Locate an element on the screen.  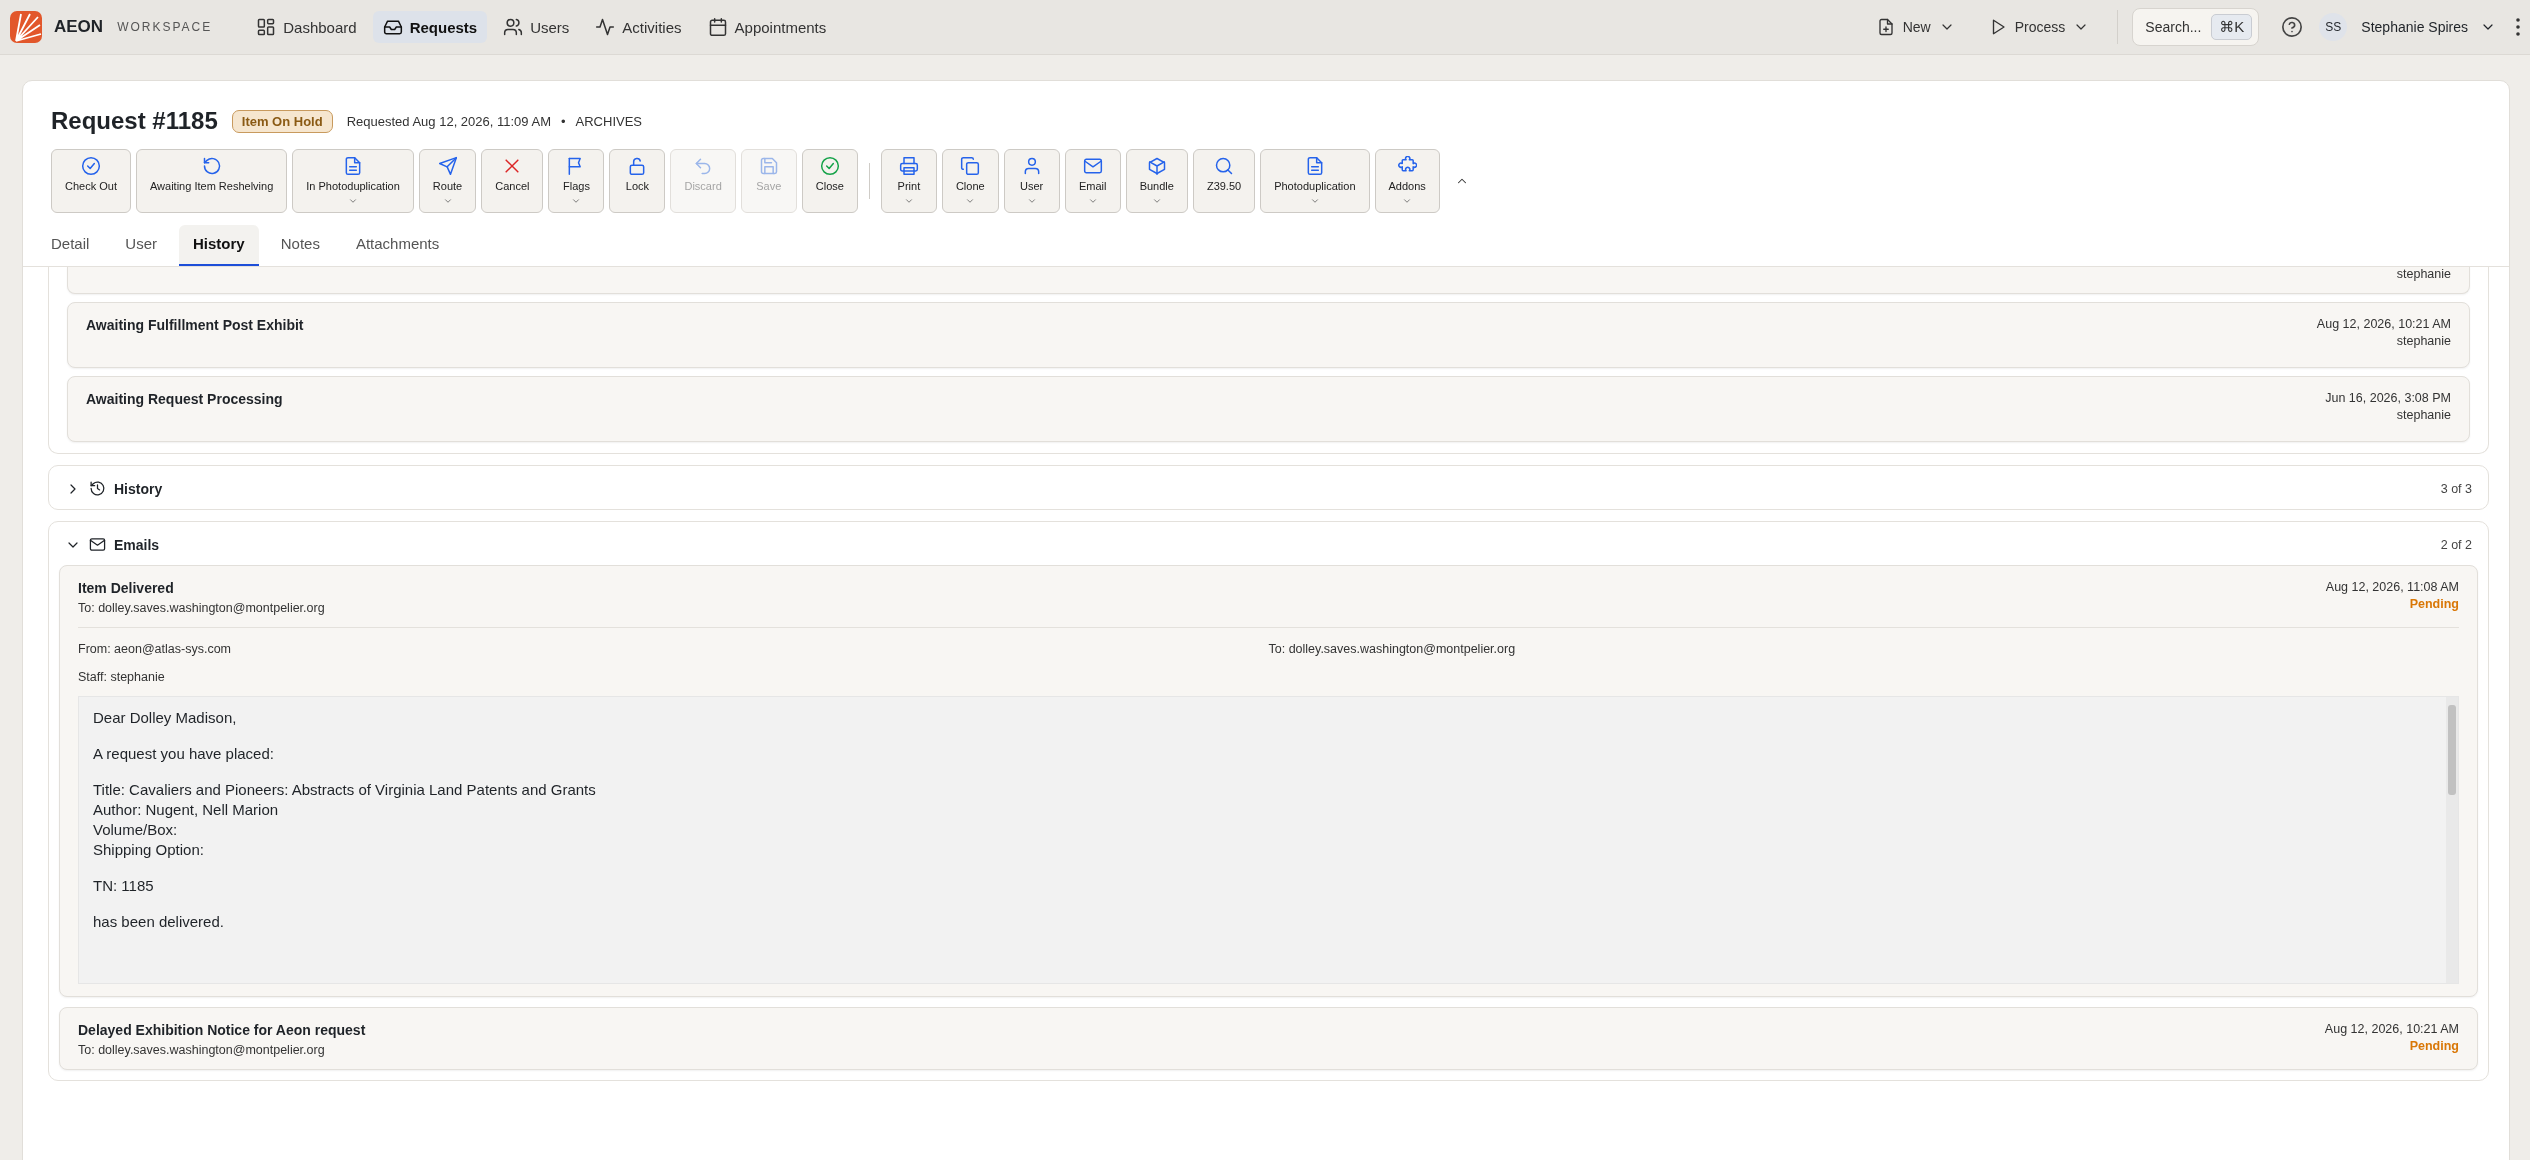
toolbar-button: Awaiting Item Reshelving is located at coordinates (211, 181).